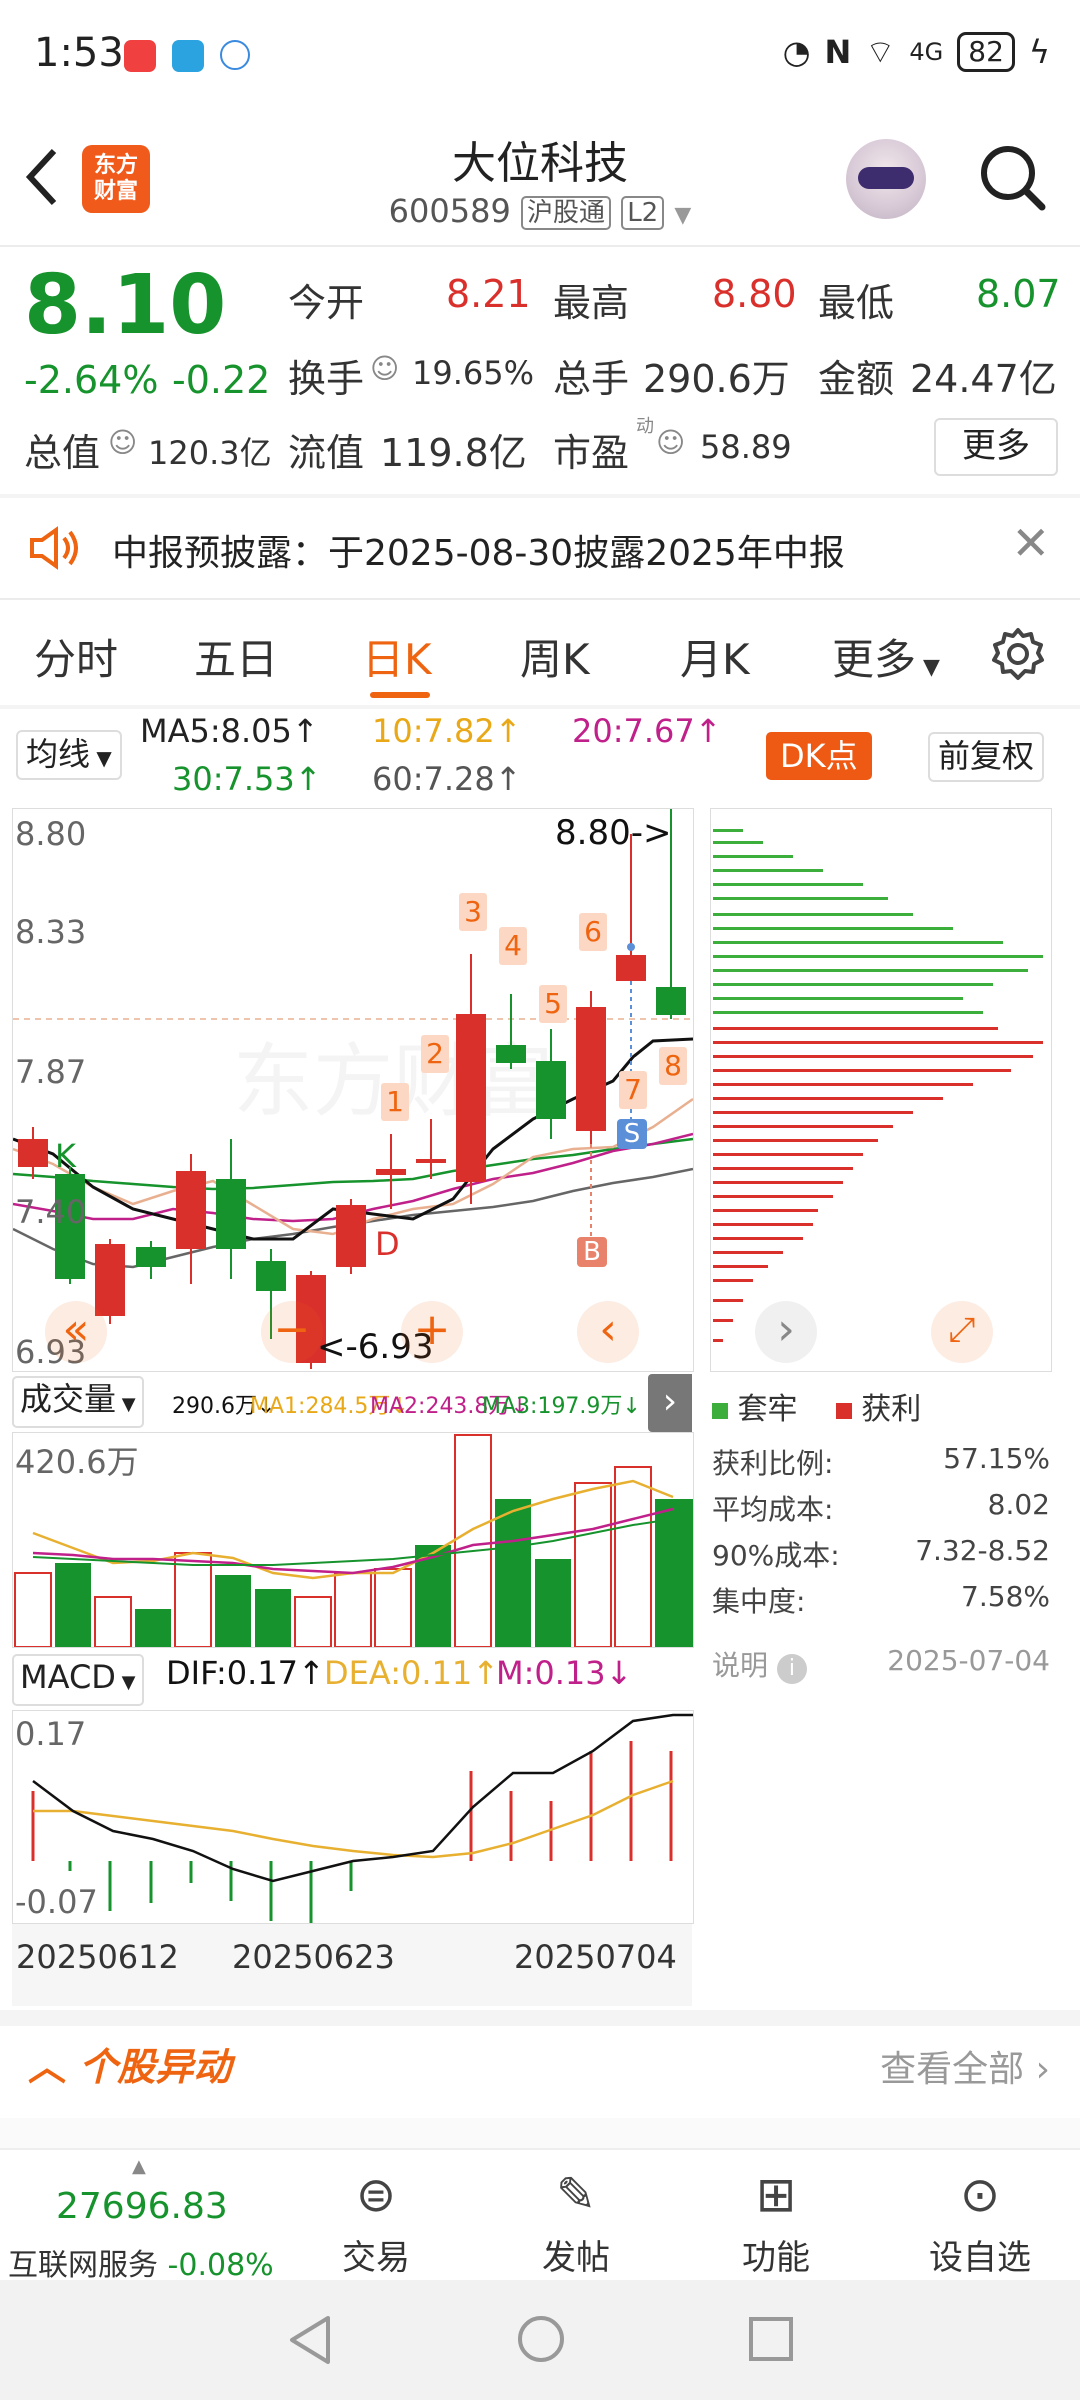 This screenshot has height=2400, width=1080. I want to click on chip-next-icon: ›, so click(786, 1332).